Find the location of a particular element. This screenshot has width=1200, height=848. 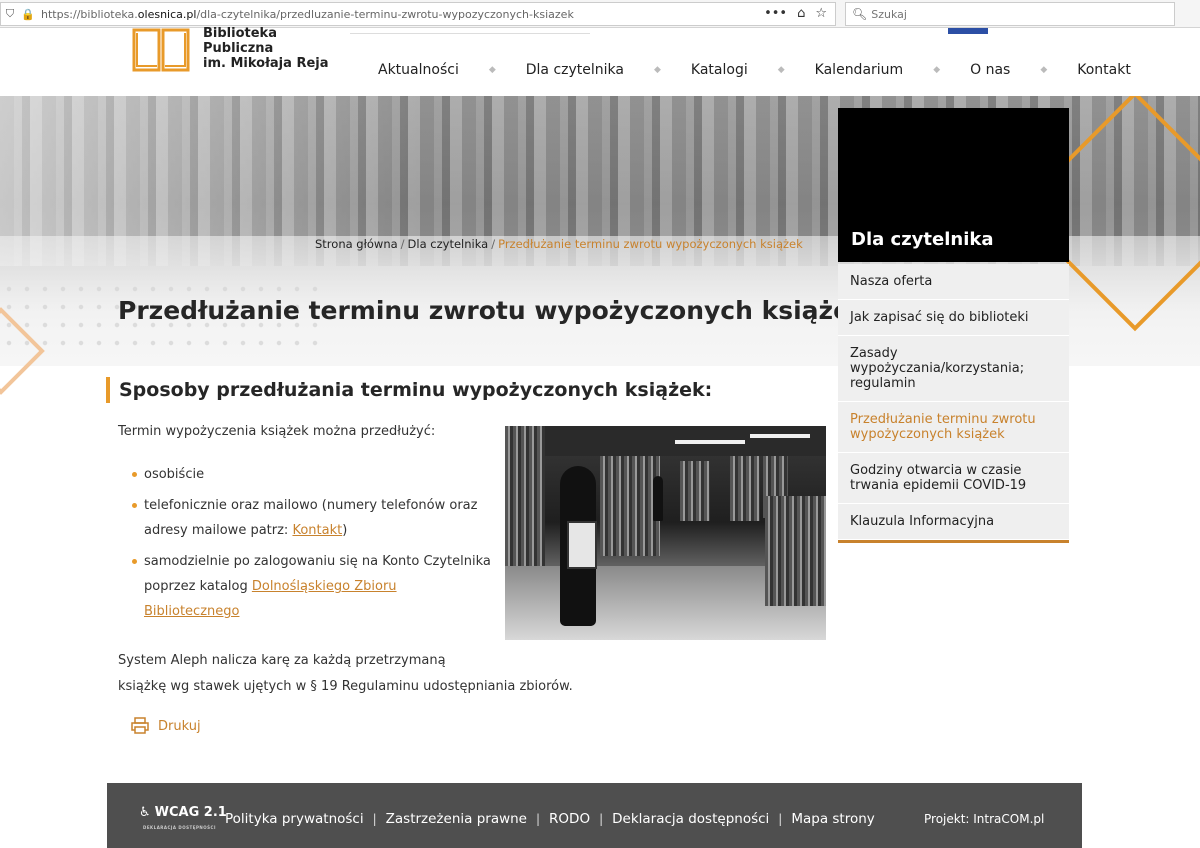

sidebar-item-jak-zapisac: Jak zapisać się do biblioteki is located at coordinates (953, 318).